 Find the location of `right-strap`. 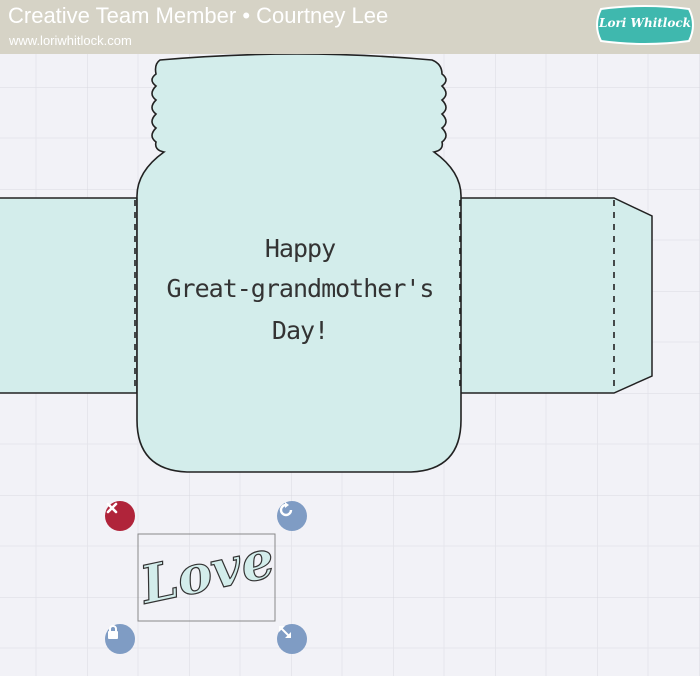

right-strap is located at coordinates (556, 295).